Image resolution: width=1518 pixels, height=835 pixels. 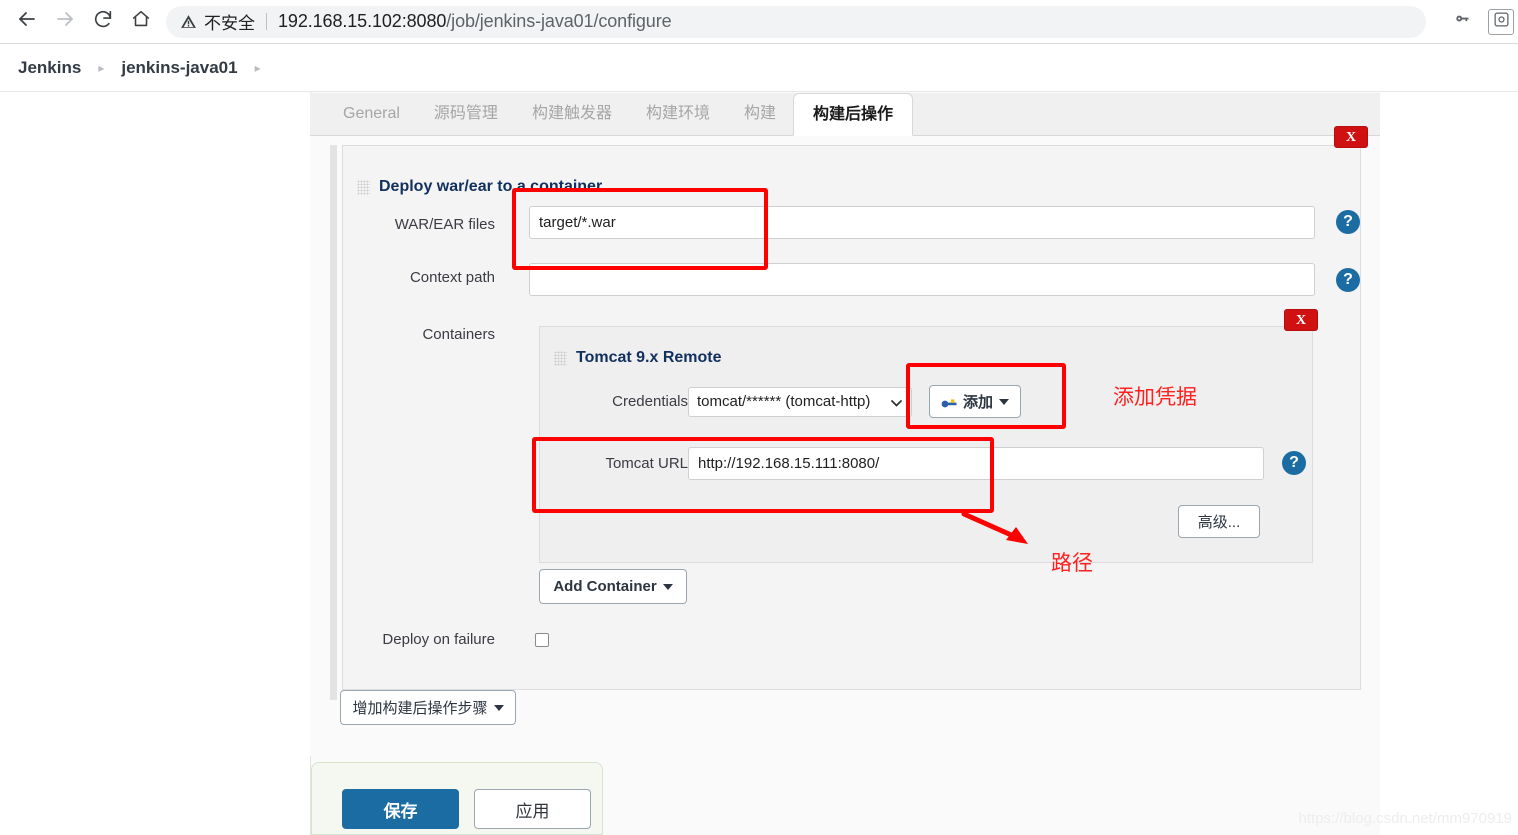 What do you see at coordinates (1348, 222) in the screenshot?
I see `war-files-help-icon: ?` at bounding box center [1348, 222].